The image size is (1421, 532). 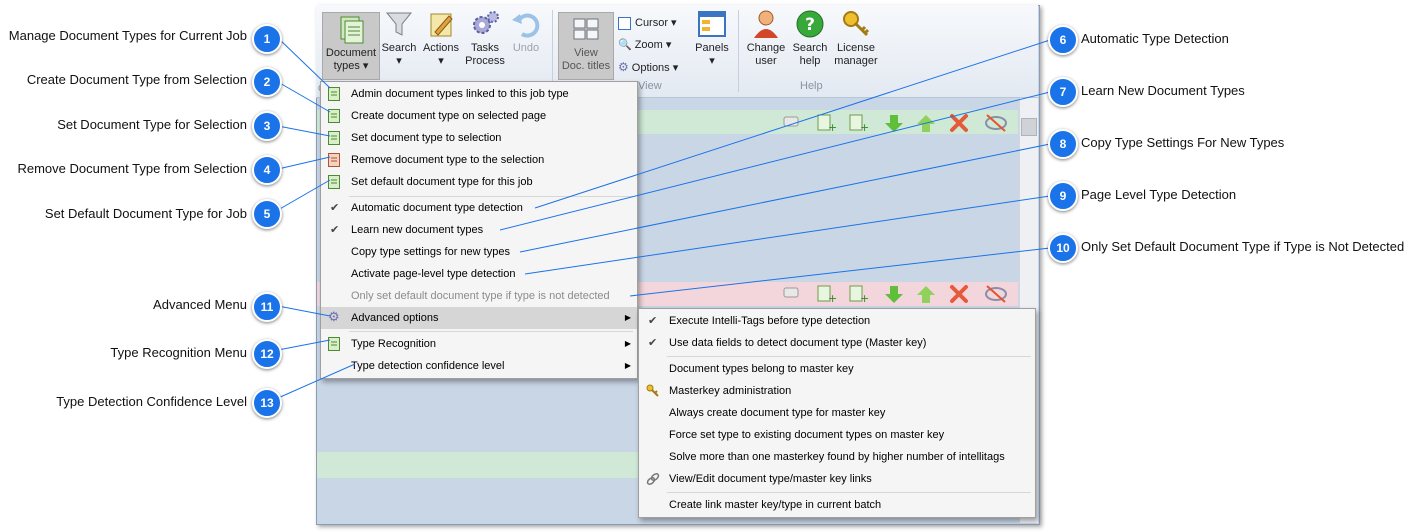 I want to click on callout-5-badge: 5, so click(x=267, y=214).